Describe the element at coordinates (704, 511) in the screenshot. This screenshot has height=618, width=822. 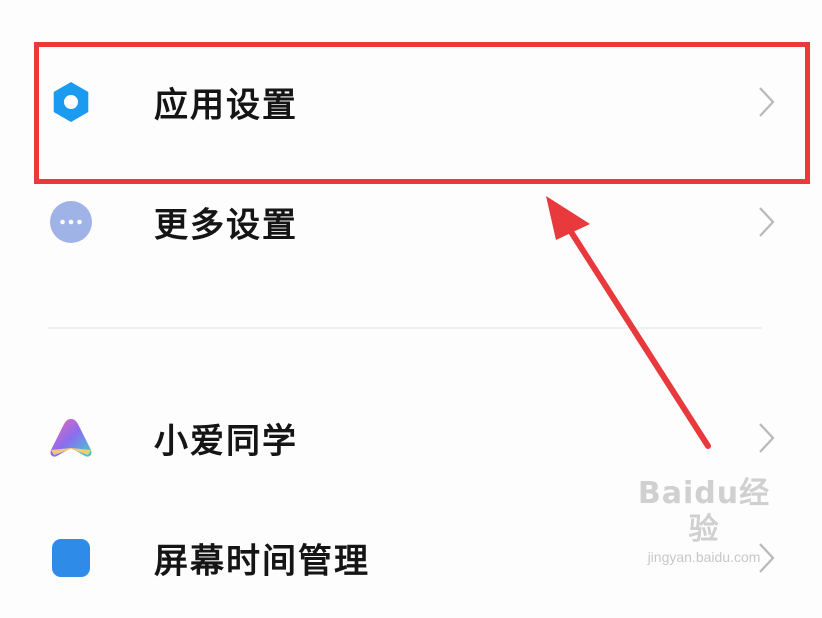
I see `watermark-main: Baidu经验` at that location.